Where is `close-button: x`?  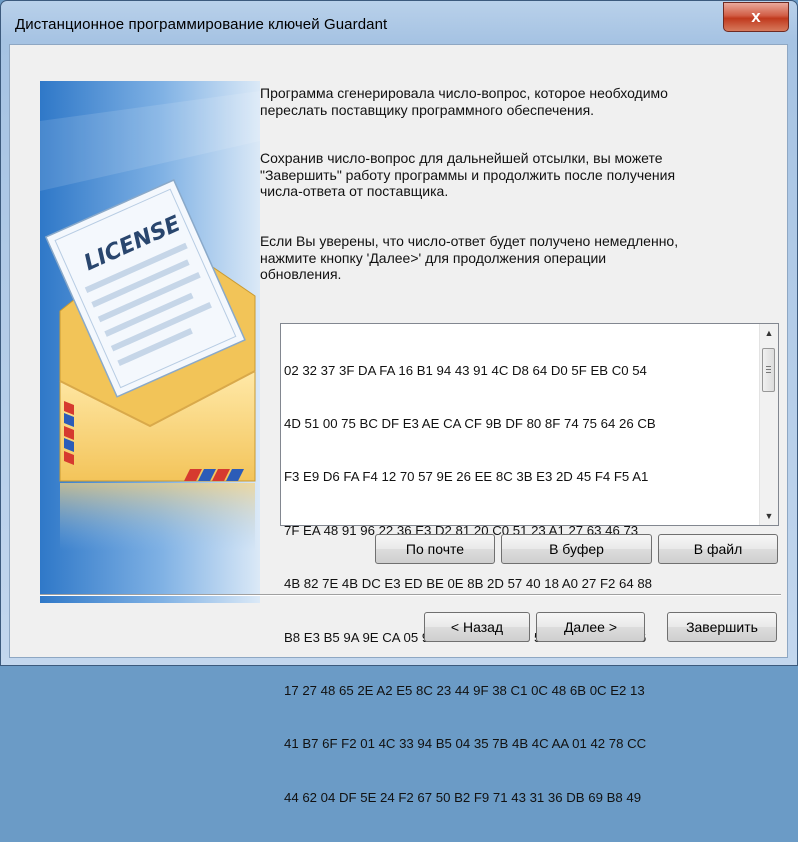 close-button: x is located at coordinates (756, 17).